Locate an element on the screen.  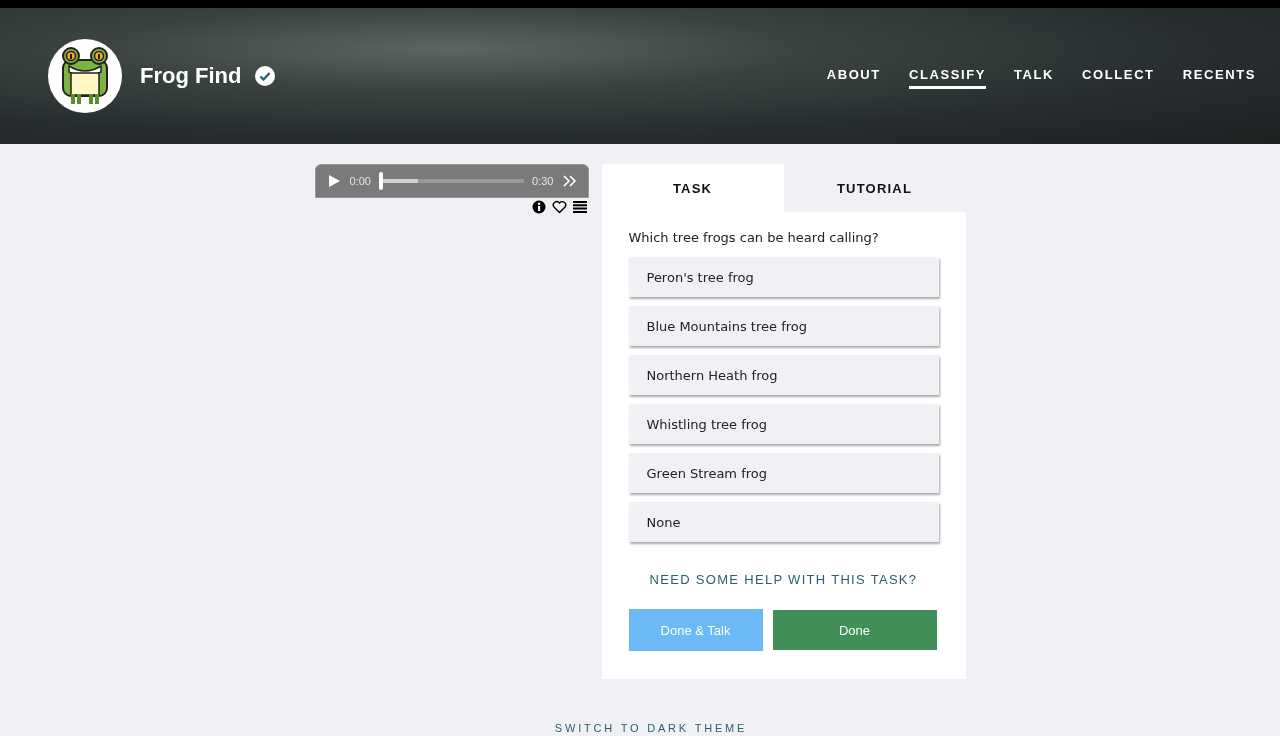
nav-link: RECENTS is located at coordinates (1219, 76).